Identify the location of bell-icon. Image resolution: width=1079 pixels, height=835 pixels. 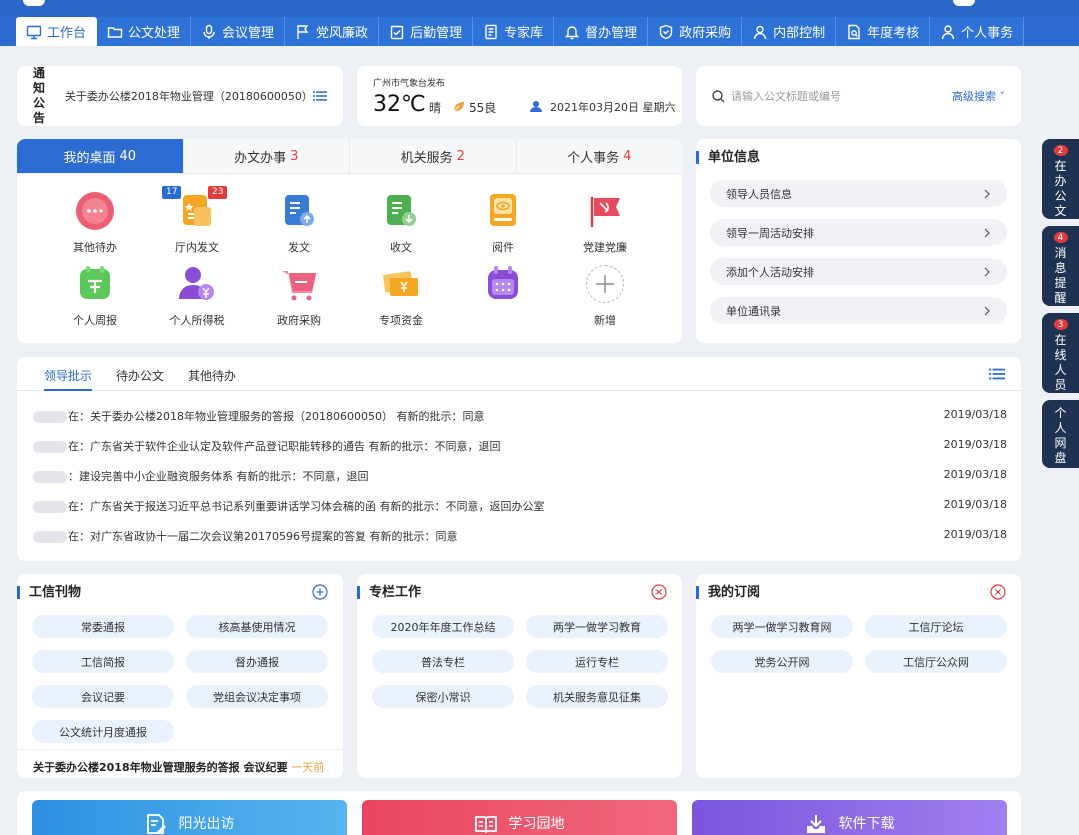
(572, 32).